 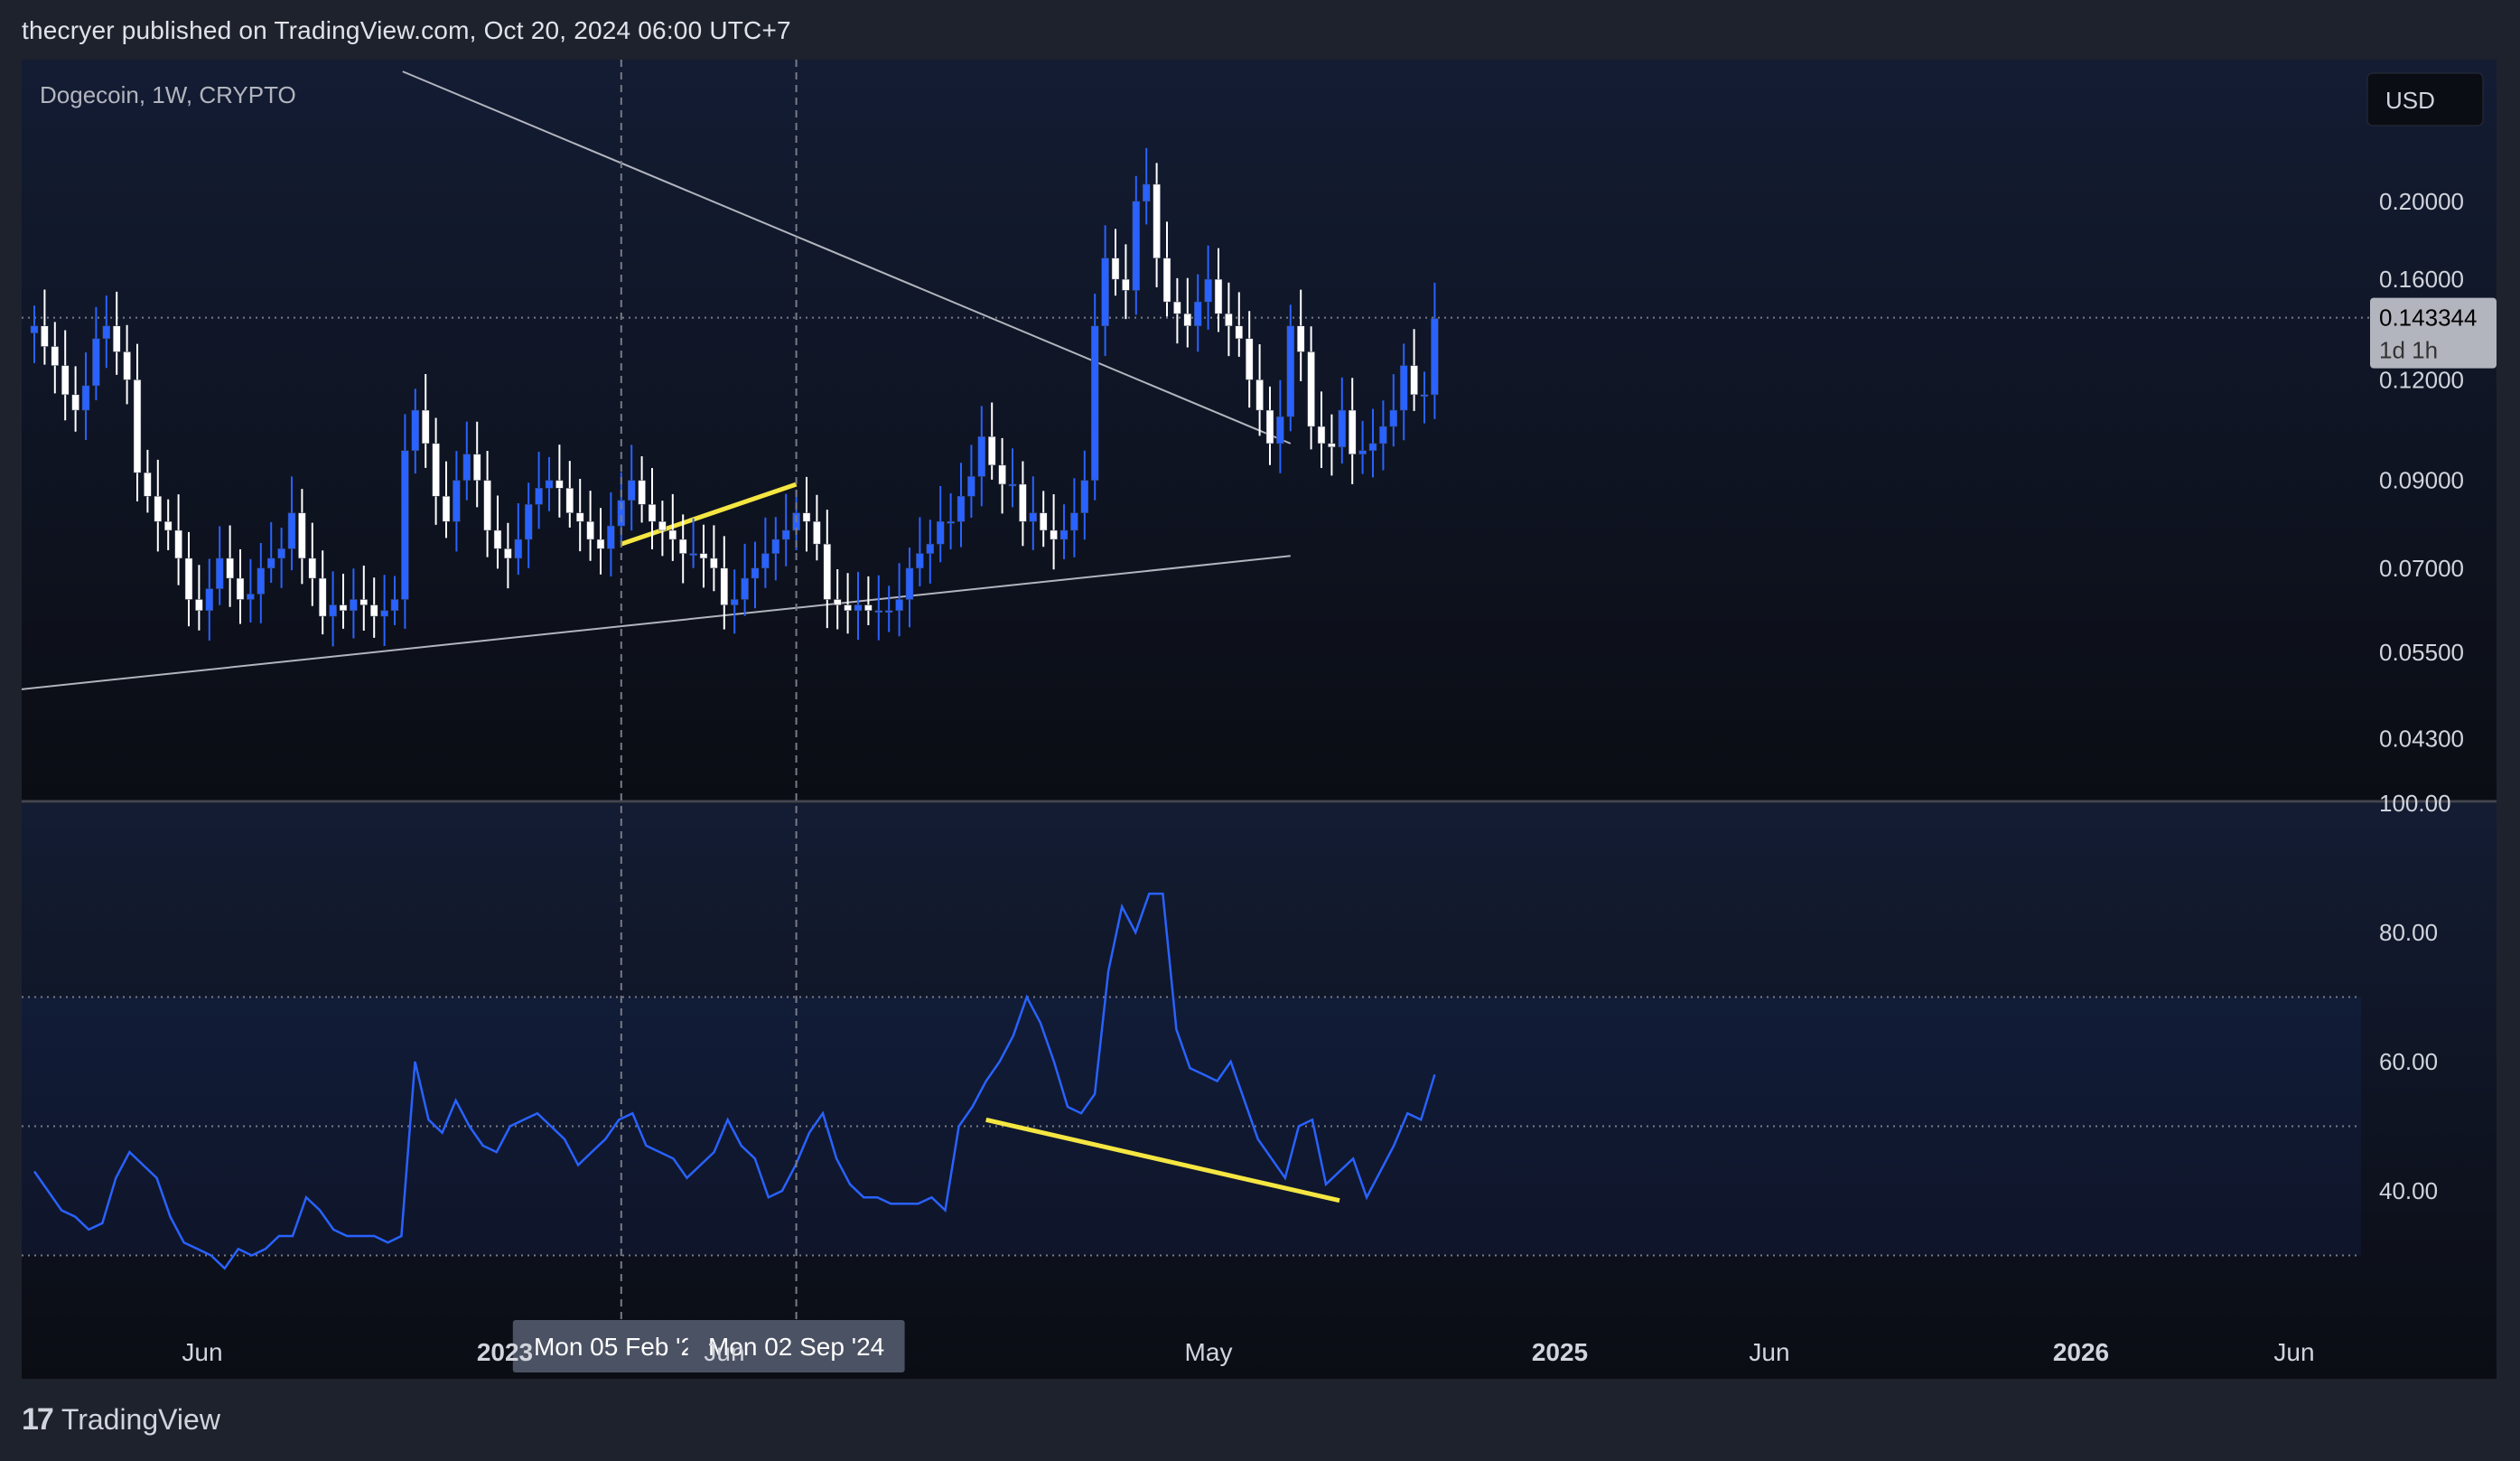 What do you see at coordinates (2415, 803) in the screenshot?
I see `rsi-tick-label: 100.00` at bounding box center [2415, 803].